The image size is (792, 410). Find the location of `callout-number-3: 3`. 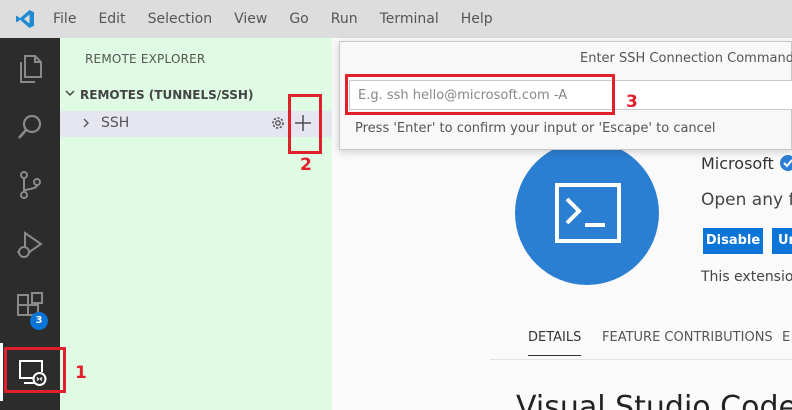

callout-number-3: 3 is located at coordinates (632, 102).